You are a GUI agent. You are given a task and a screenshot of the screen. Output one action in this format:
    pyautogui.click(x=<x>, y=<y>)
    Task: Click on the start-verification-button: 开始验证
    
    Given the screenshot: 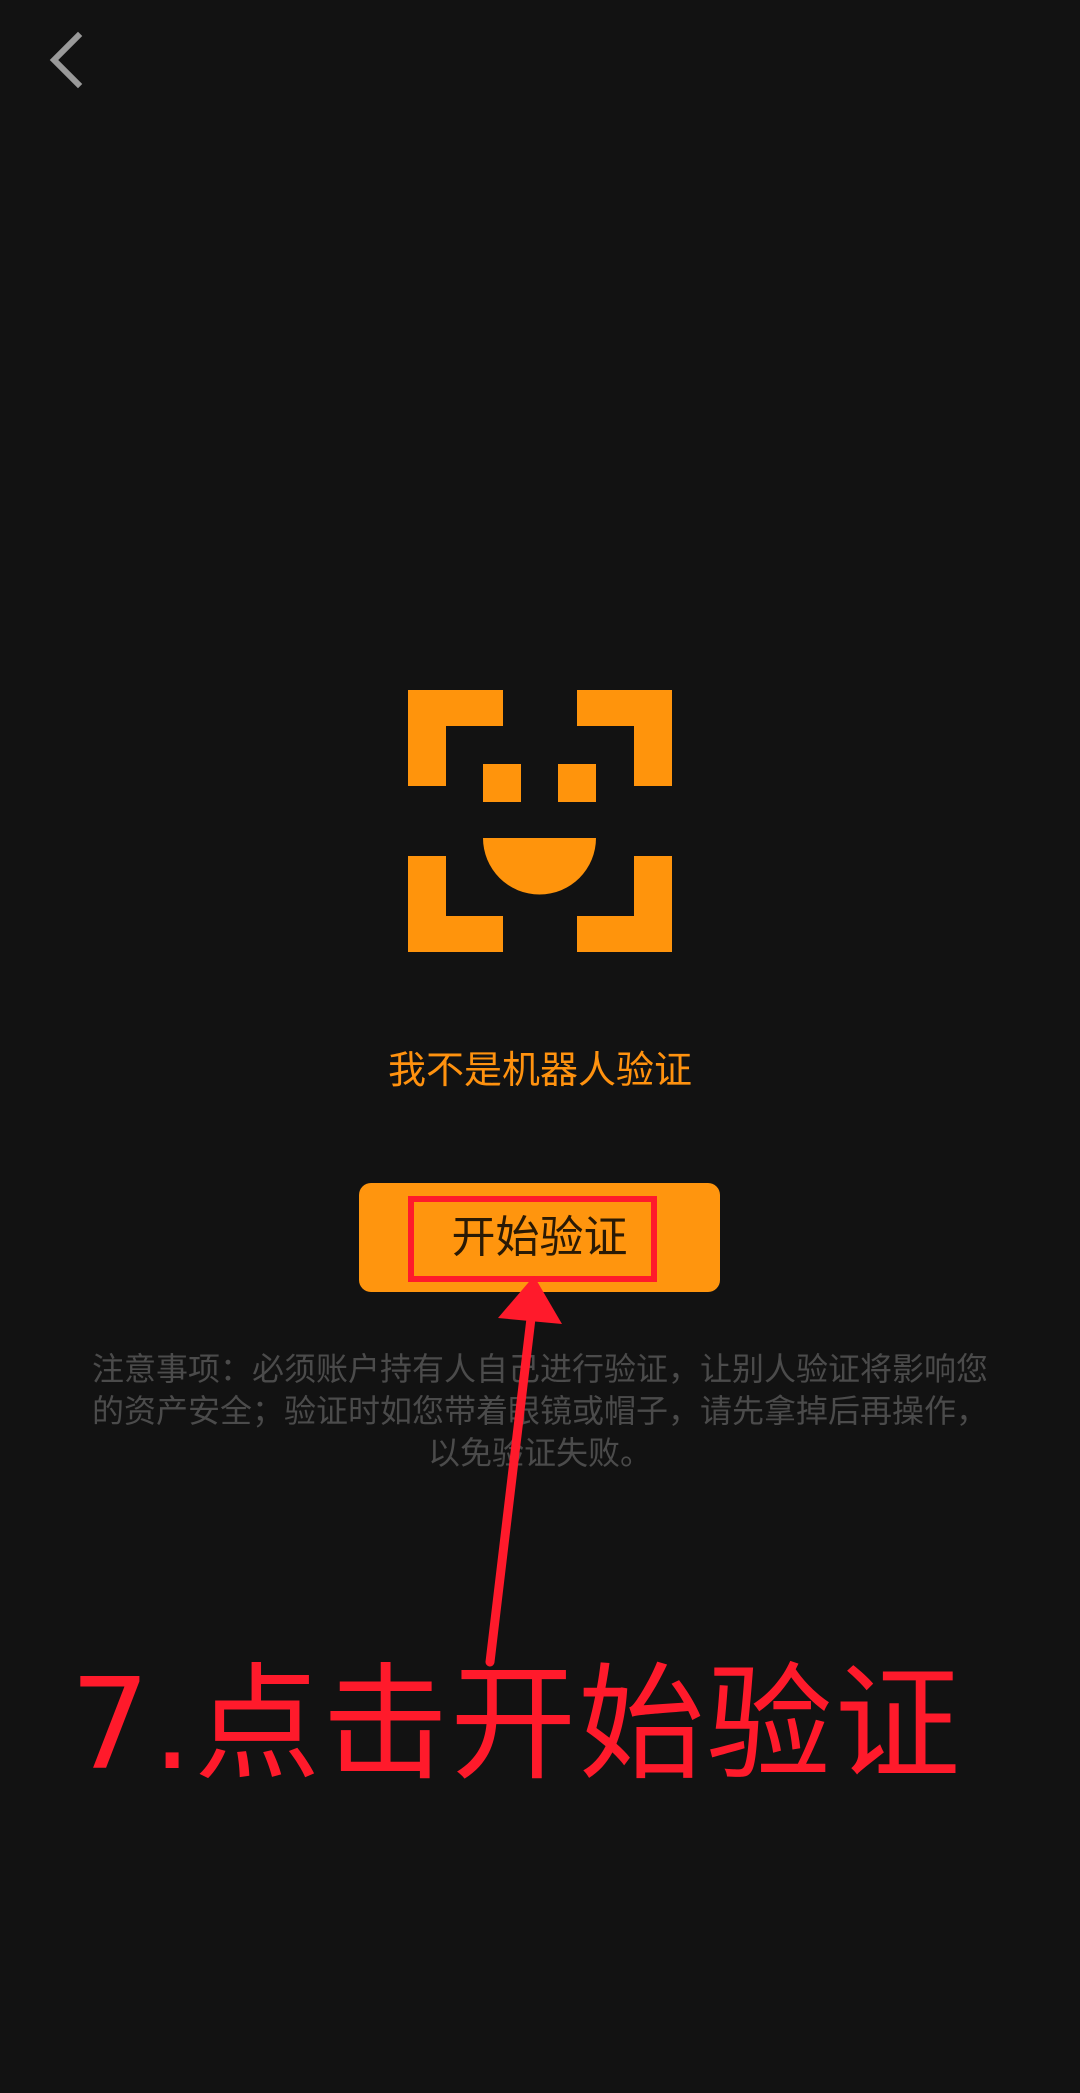 What is the action you would take?
    pyautogui.click(x=539, y=1237)
    